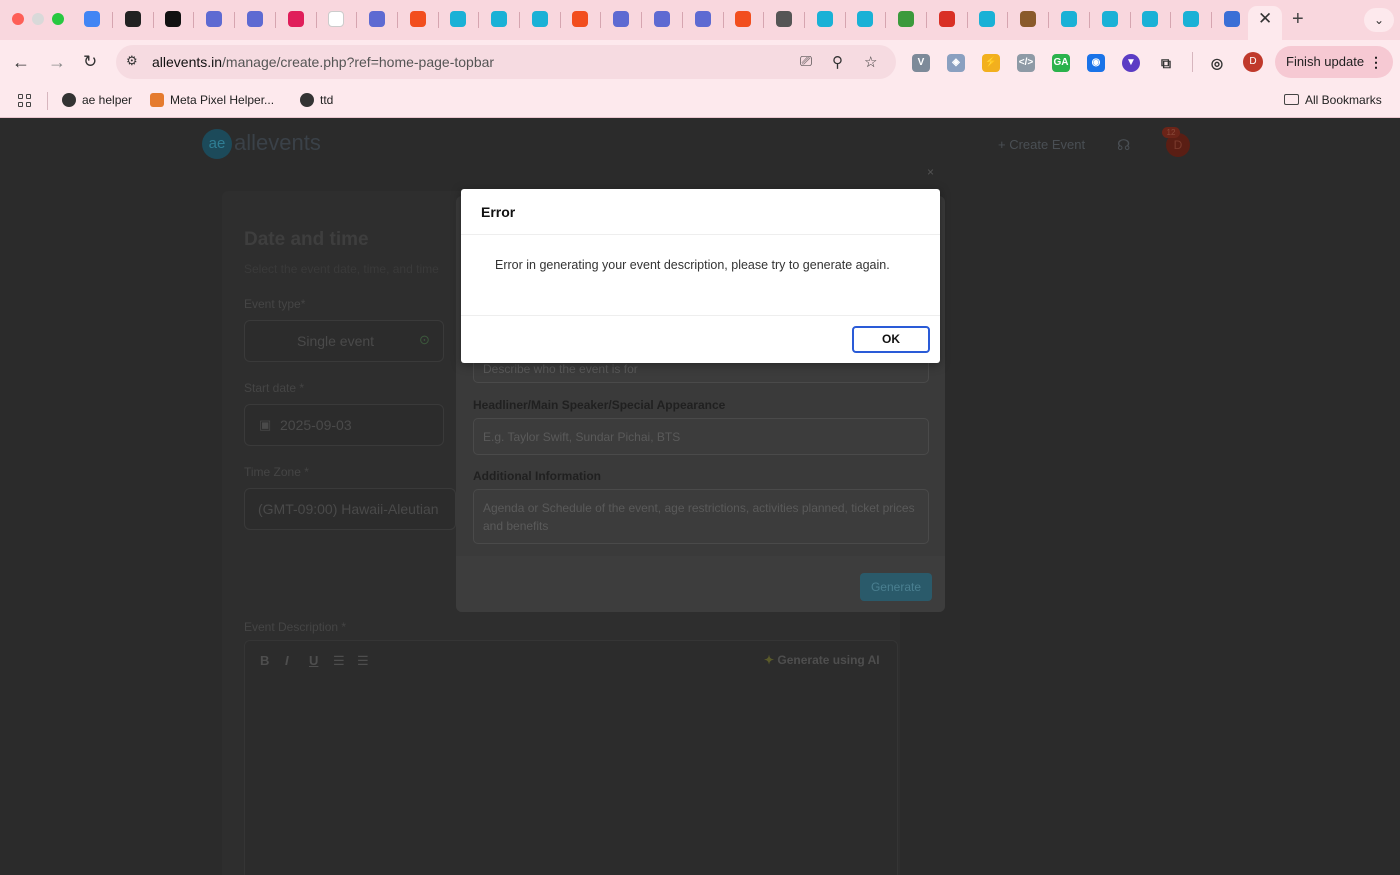  What do you see at coordinates (1026, 63) in the screenshot?
I see `extension-code-icon: </>` at bounding box center [1026, 63].